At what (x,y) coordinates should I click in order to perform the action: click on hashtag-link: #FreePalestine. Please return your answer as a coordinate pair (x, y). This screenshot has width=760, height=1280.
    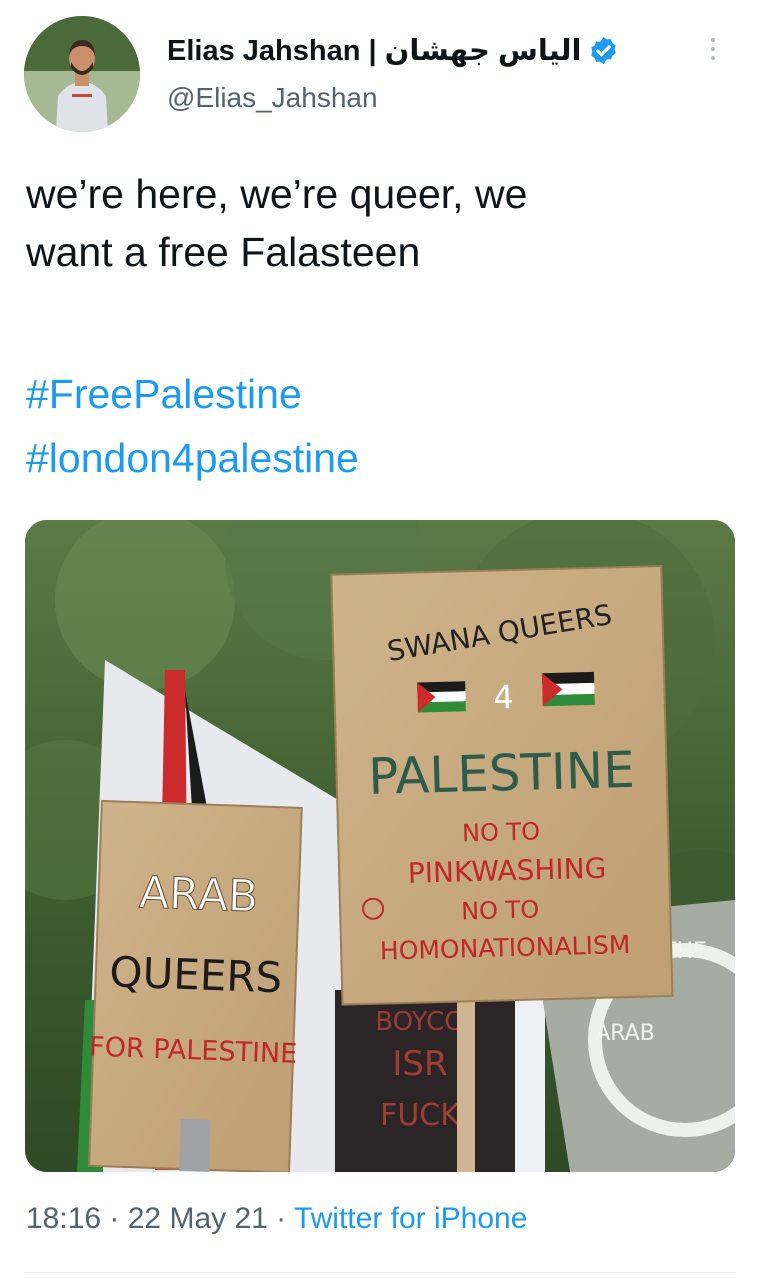
    Looking at the image, I should click on (192, 394).